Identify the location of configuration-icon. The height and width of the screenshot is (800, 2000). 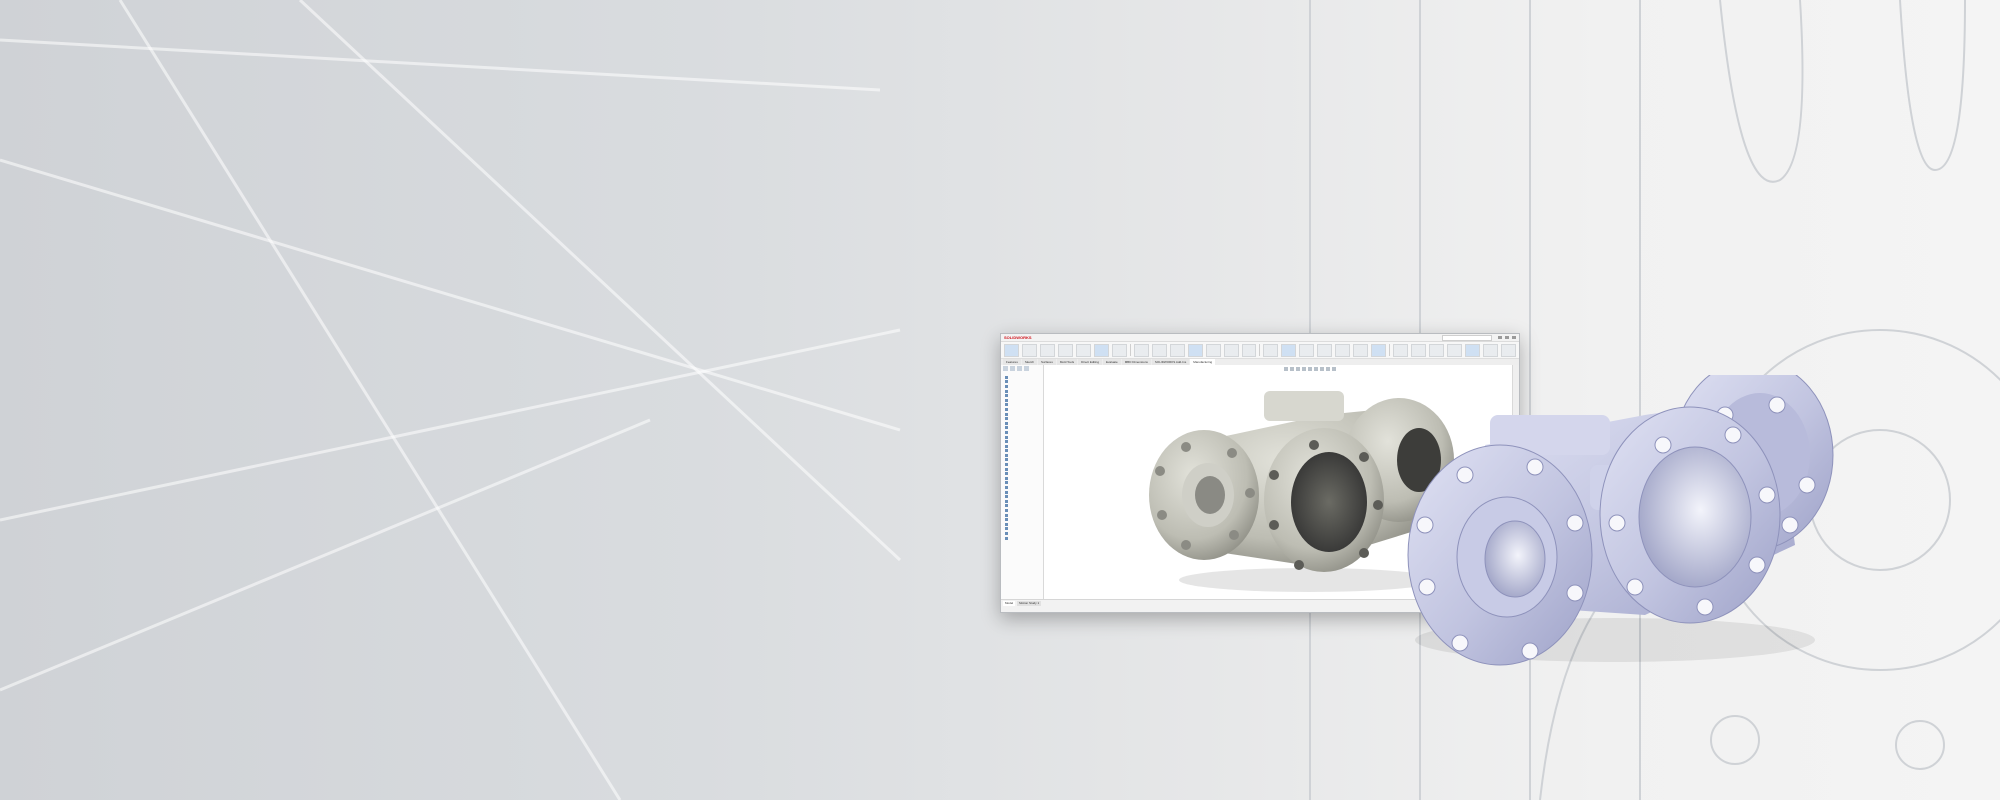
(1019, 368).